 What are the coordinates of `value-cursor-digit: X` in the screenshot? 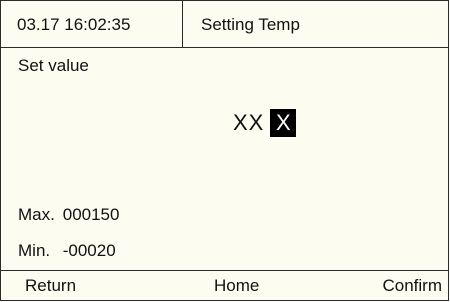 It's located at (283, 123).